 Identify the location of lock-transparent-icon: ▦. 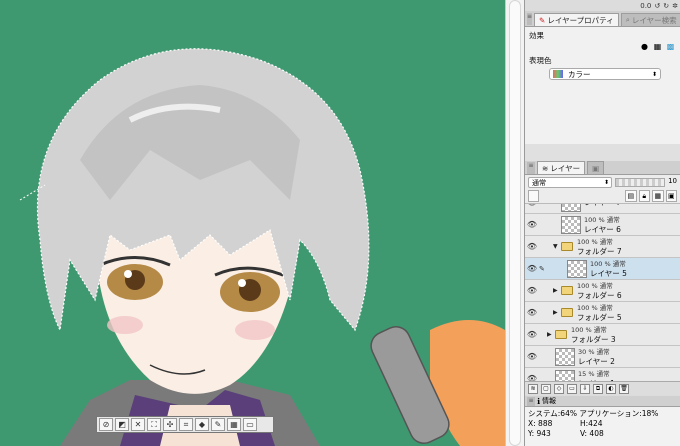
(658, 196).